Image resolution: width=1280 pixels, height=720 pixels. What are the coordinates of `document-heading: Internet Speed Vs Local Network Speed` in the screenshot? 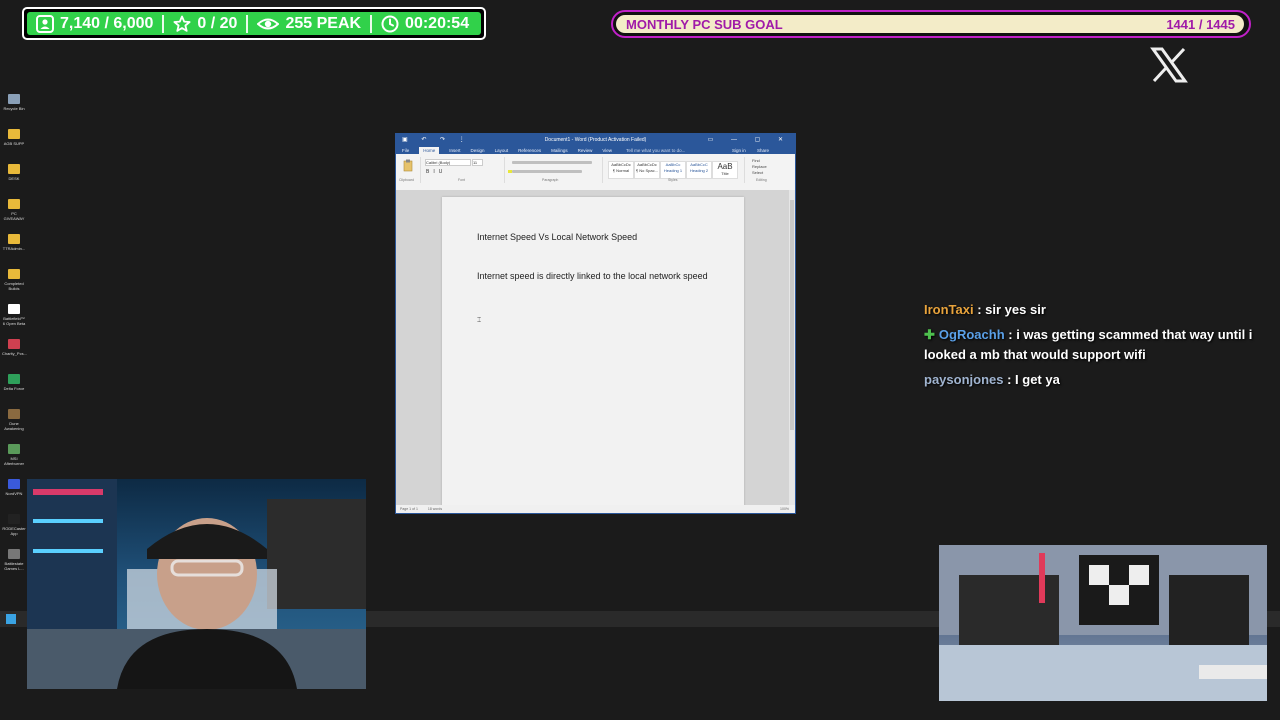 It's located at (557, 237).